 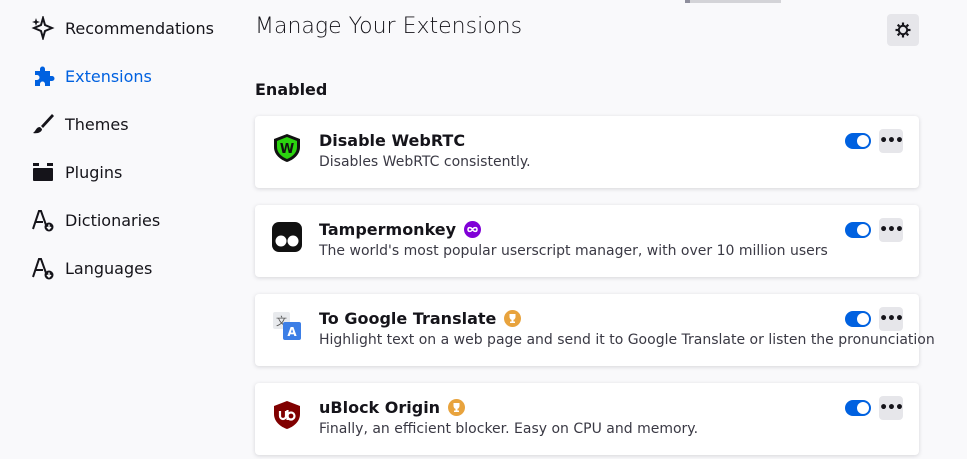 I want to click on tampermonkey-icon, so click(x=287, y=237).